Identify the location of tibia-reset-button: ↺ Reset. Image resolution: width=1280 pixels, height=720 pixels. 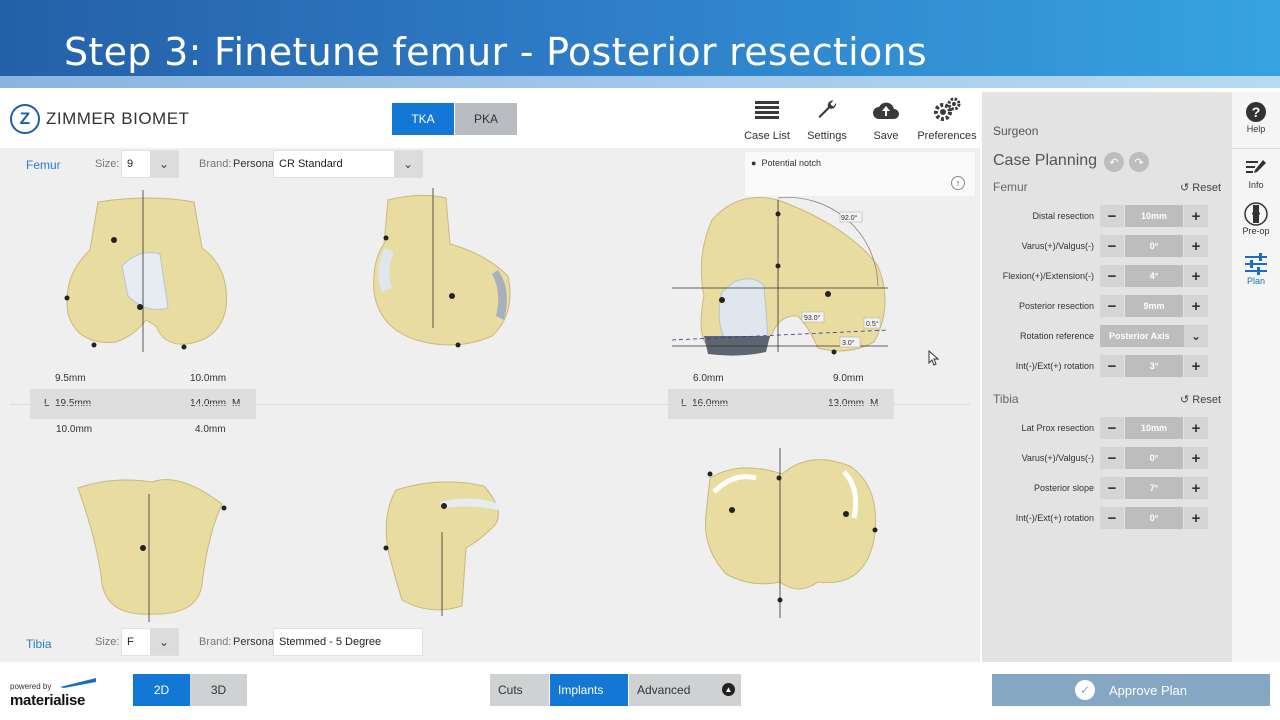
(1200, 399).